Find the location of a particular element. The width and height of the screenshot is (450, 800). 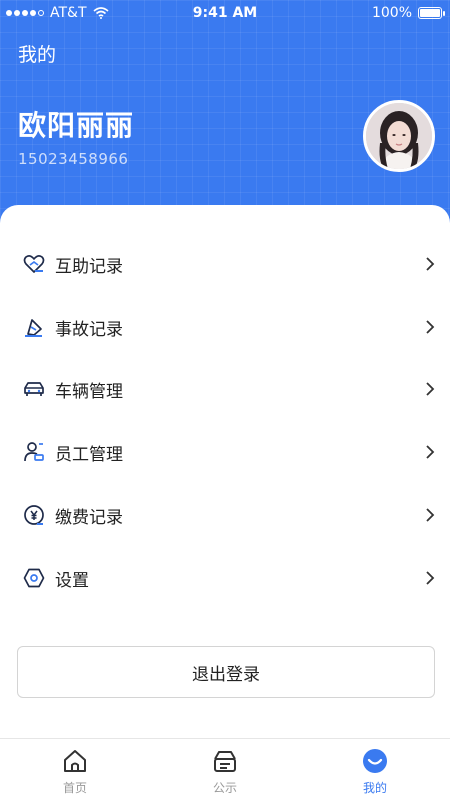

status-bar: AT&T 9:41 AM 100% is located at coordinates (225, 13).